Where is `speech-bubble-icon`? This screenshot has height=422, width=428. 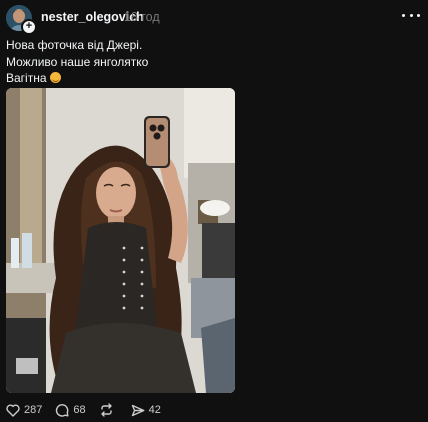
speech-bubble-icon is located at coordinates (62, 410).